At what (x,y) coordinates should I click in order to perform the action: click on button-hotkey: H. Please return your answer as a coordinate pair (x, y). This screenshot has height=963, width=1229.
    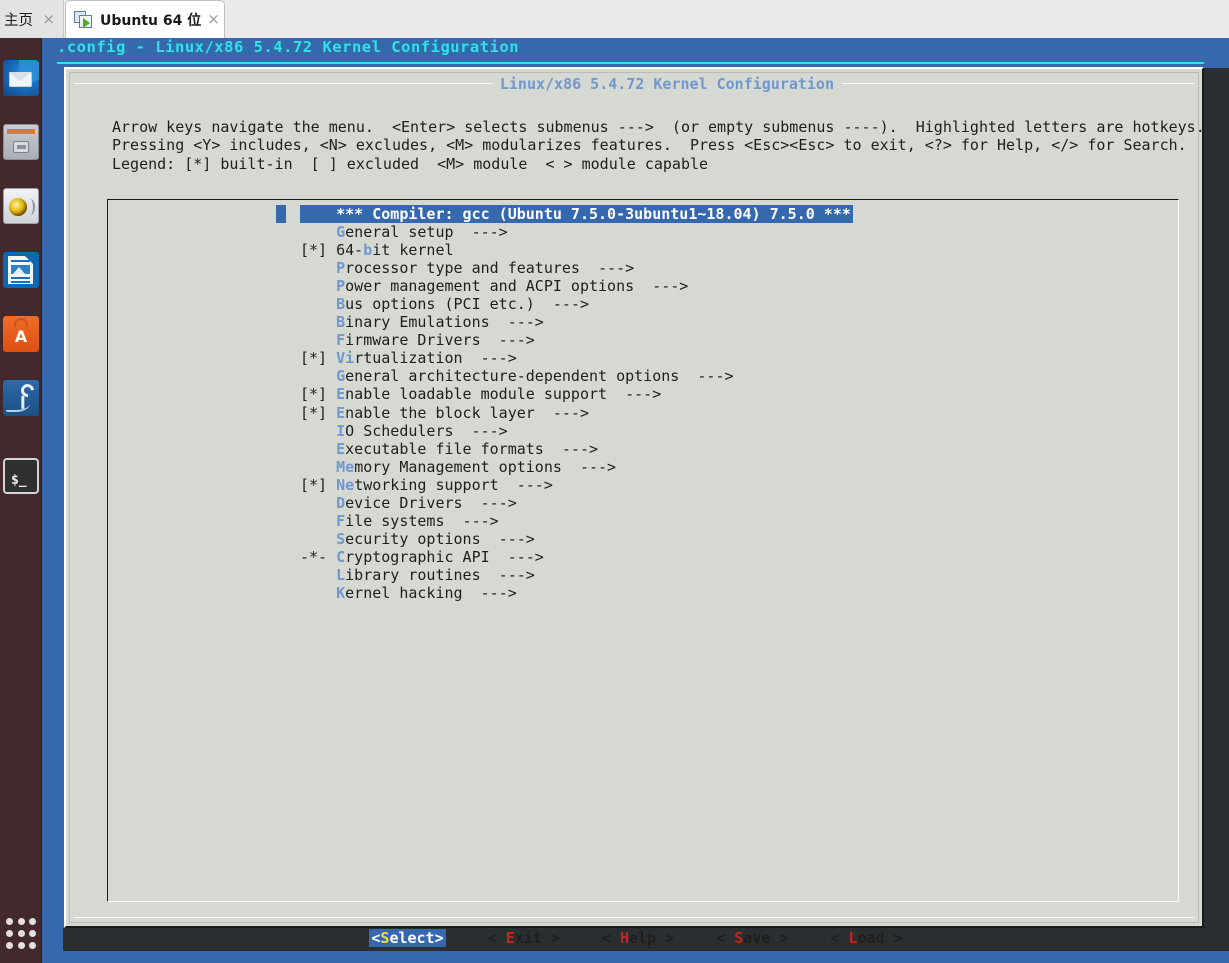
    Looking at the image, I should click on (624, 938).